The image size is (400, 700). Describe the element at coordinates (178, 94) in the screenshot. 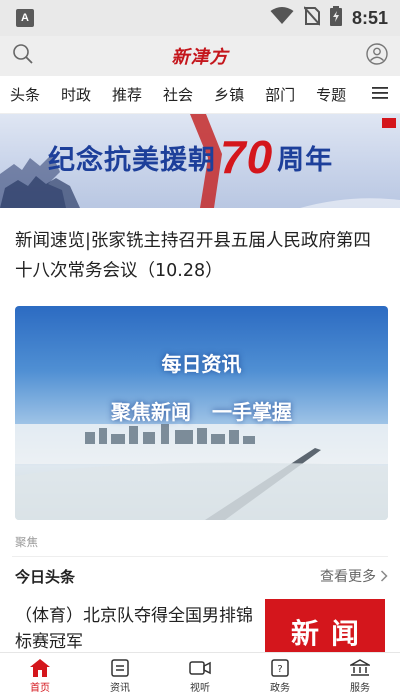

I see `tab-society: 社会` at that location.